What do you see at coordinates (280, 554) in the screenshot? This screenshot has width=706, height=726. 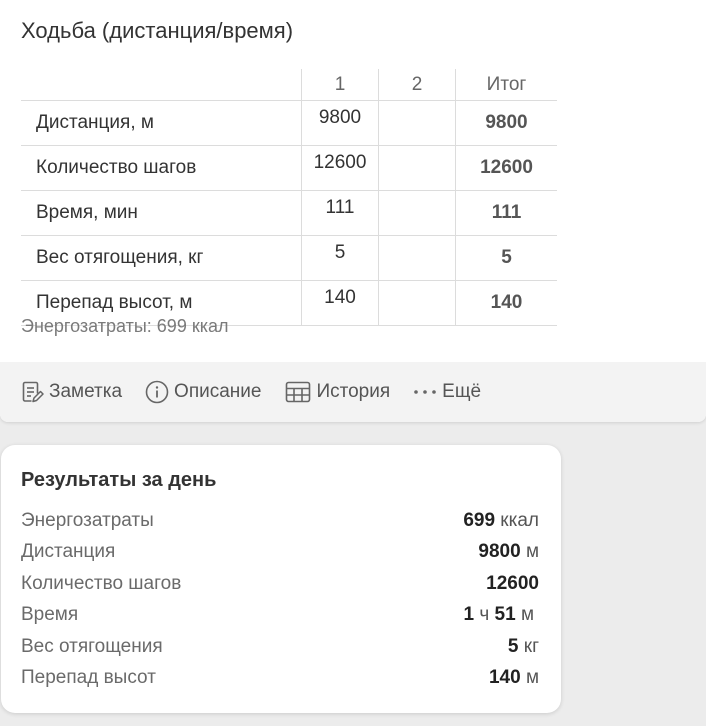 I see `result-distance: Дистанция 9800 м` at bounding box center [280, 554].